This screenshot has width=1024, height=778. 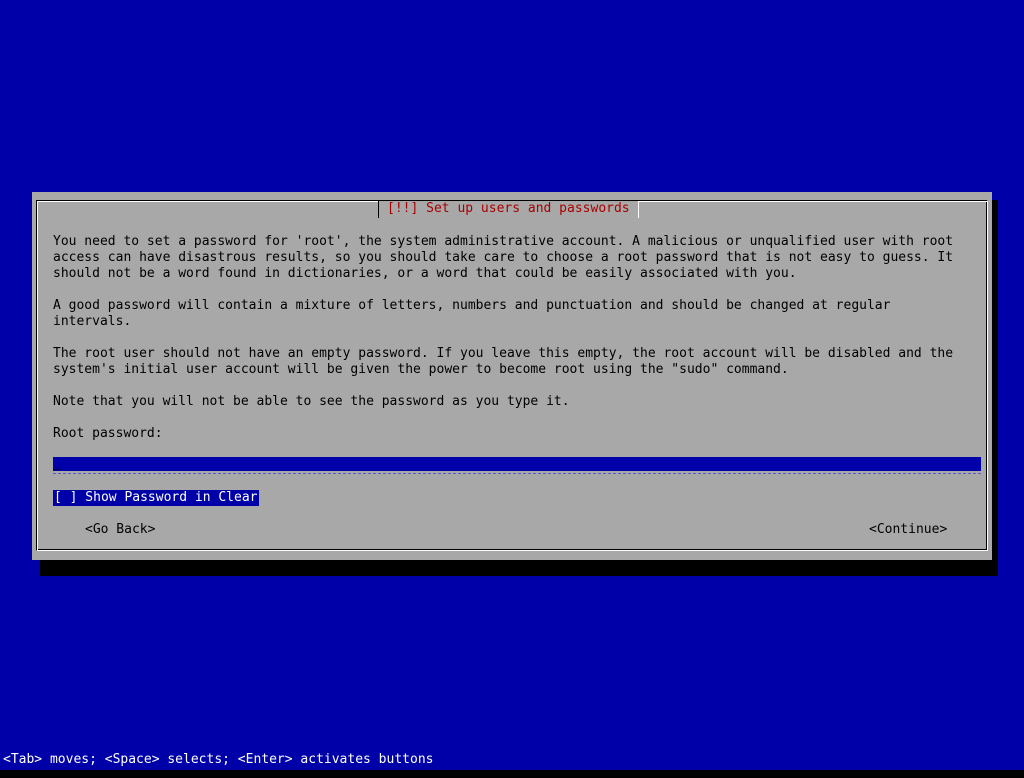 I want to click on go-back-button: <Go Back>, so click(x=120, y=530).